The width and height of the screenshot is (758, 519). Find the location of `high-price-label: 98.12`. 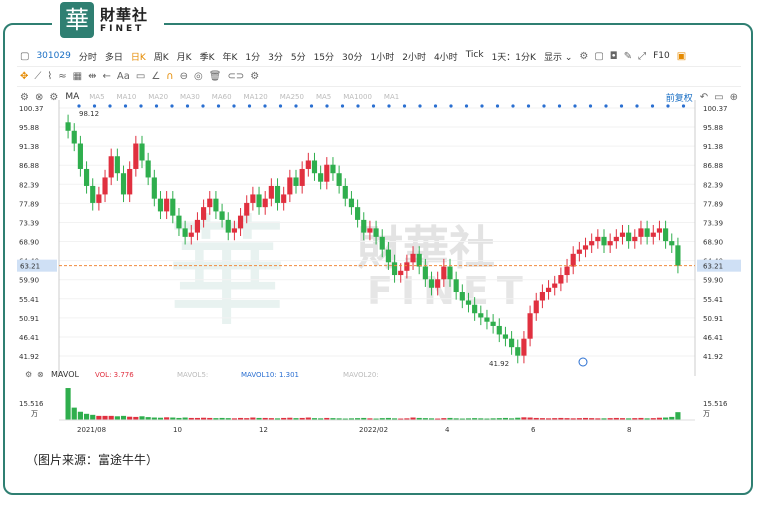

high-price-label: 98.12 is located at coordinates (89, 114).